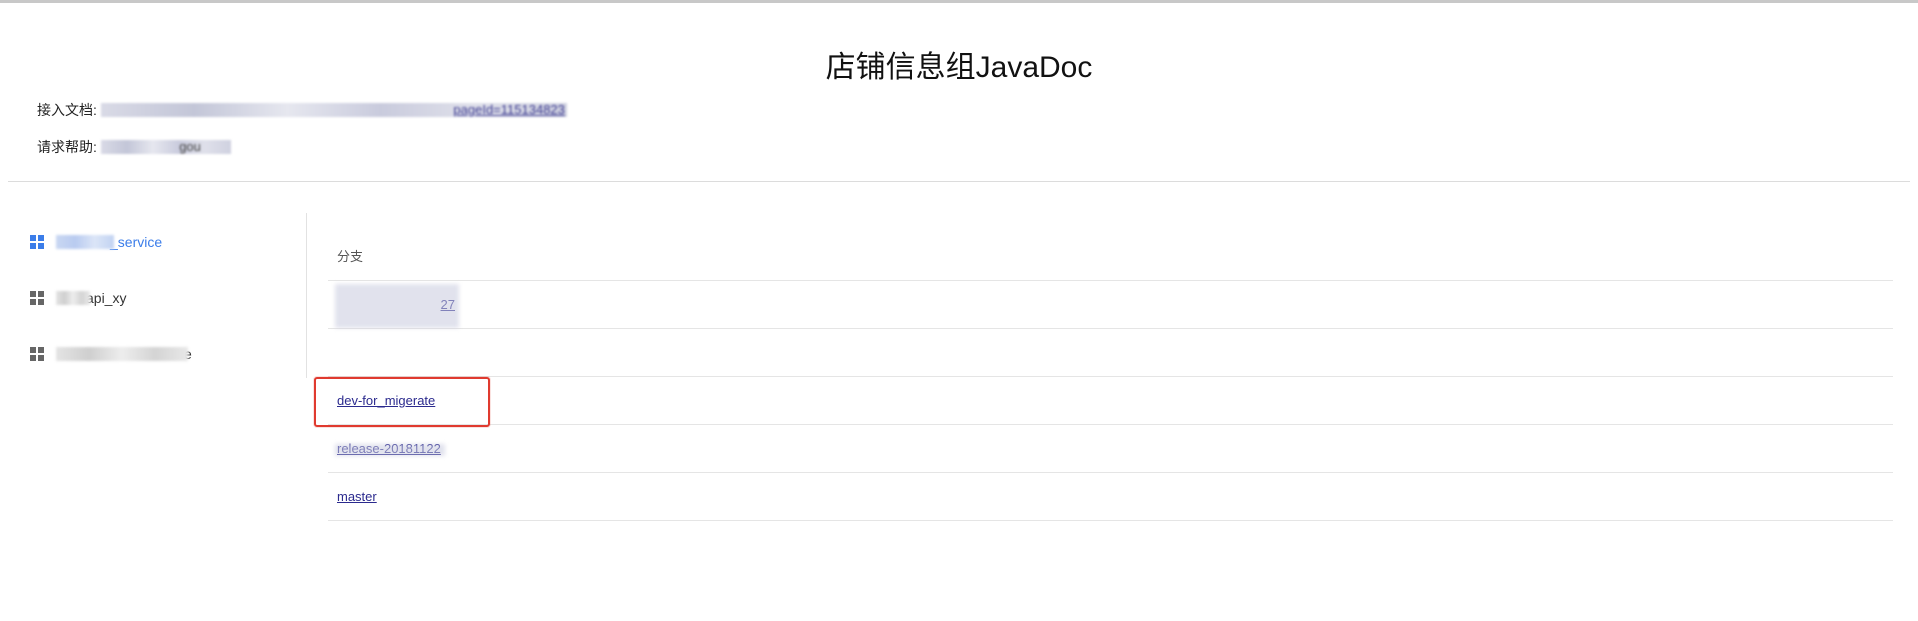 This screenshot has height=621, width=1918. What do you see at coordinates (1110, 401) in the screenshot?
I see `table-row: dev-for_migerate` at bounding box center [1110, 401].